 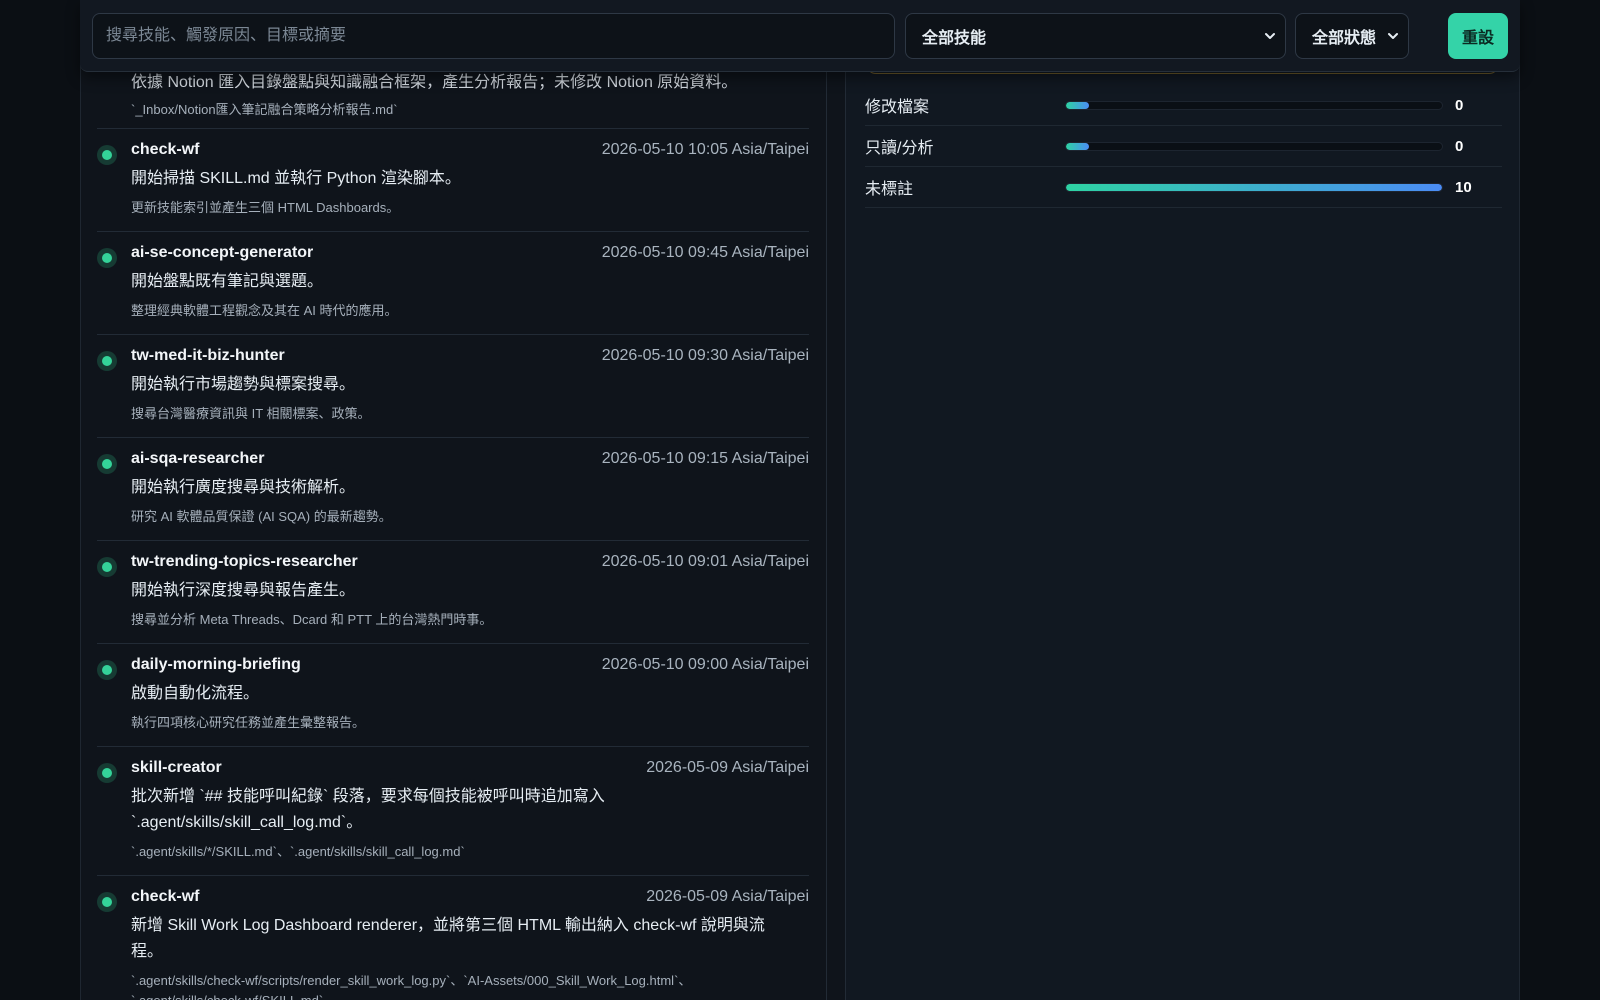 What do you see at coordinates (705, 252) in the screenshot?
I see `entry-timestamp: 2026-05-10 09:45 Asia/Taipei` at bounding box center [705, 252].